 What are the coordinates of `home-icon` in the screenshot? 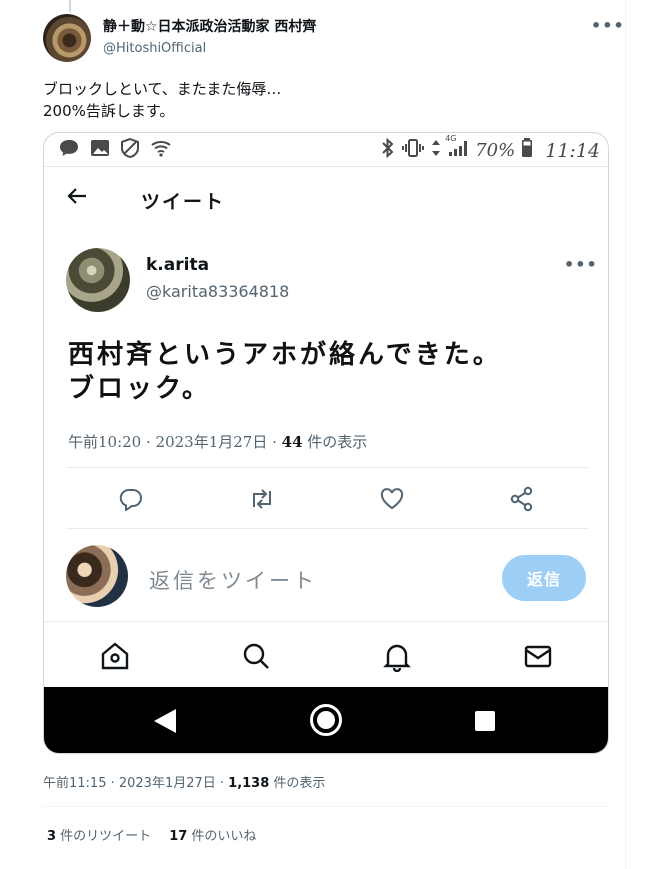 It's located at (115, 656).